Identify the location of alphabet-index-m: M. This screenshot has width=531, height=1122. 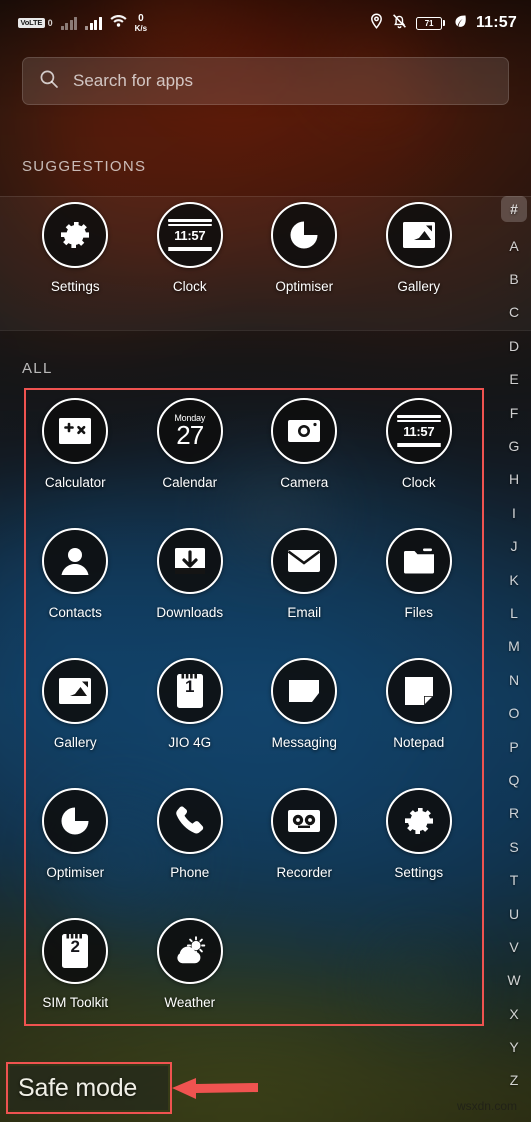
(514, 646).